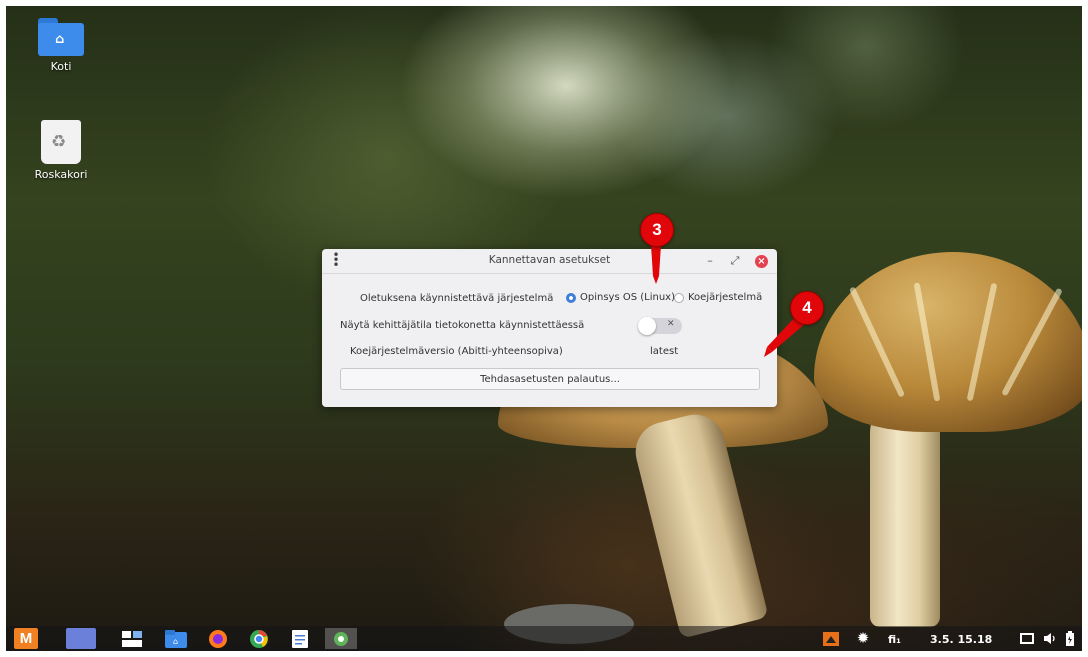 The image size is (1088, 657). I want to click on app-menu-icon: M, so click(26, 638).